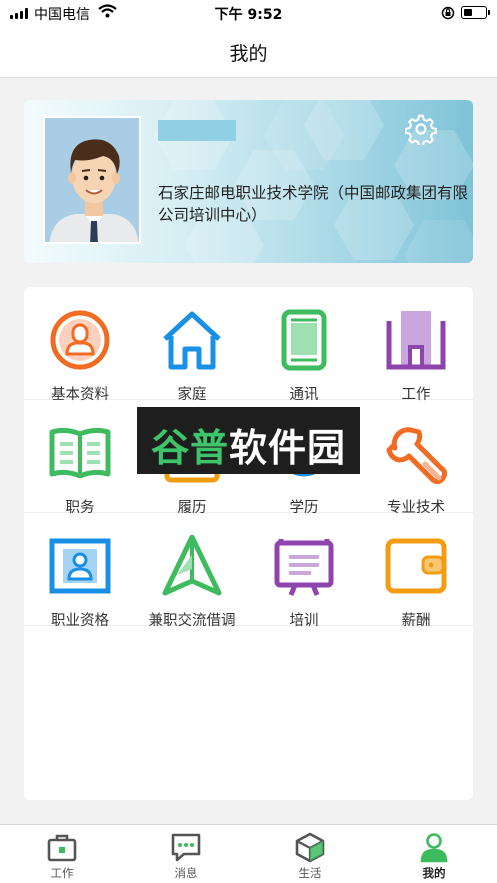 Image resolution: width=497 pixels, height=883 pixels. I want to click on menu-label: 兼职交流借调, so click(192, 621).